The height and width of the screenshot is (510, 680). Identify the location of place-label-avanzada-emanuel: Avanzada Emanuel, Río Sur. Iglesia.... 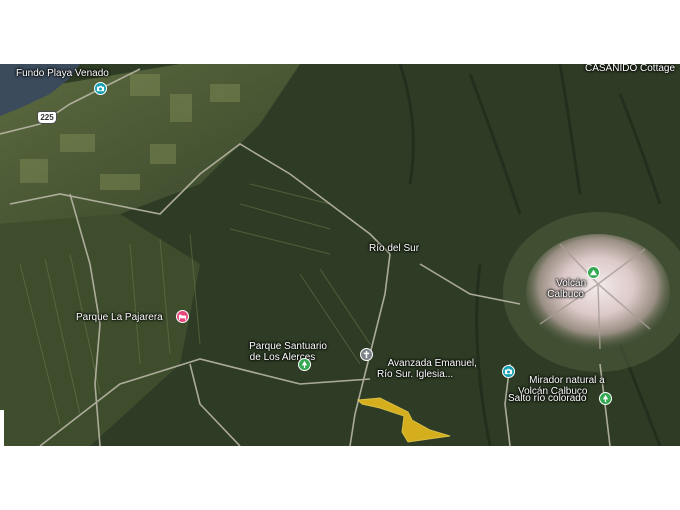
(427, 369).